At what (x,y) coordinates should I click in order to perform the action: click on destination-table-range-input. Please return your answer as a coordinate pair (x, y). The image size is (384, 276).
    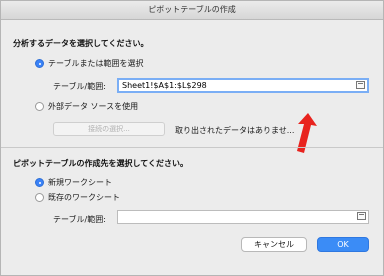
    Looking at the image, I should click on (243, 217).